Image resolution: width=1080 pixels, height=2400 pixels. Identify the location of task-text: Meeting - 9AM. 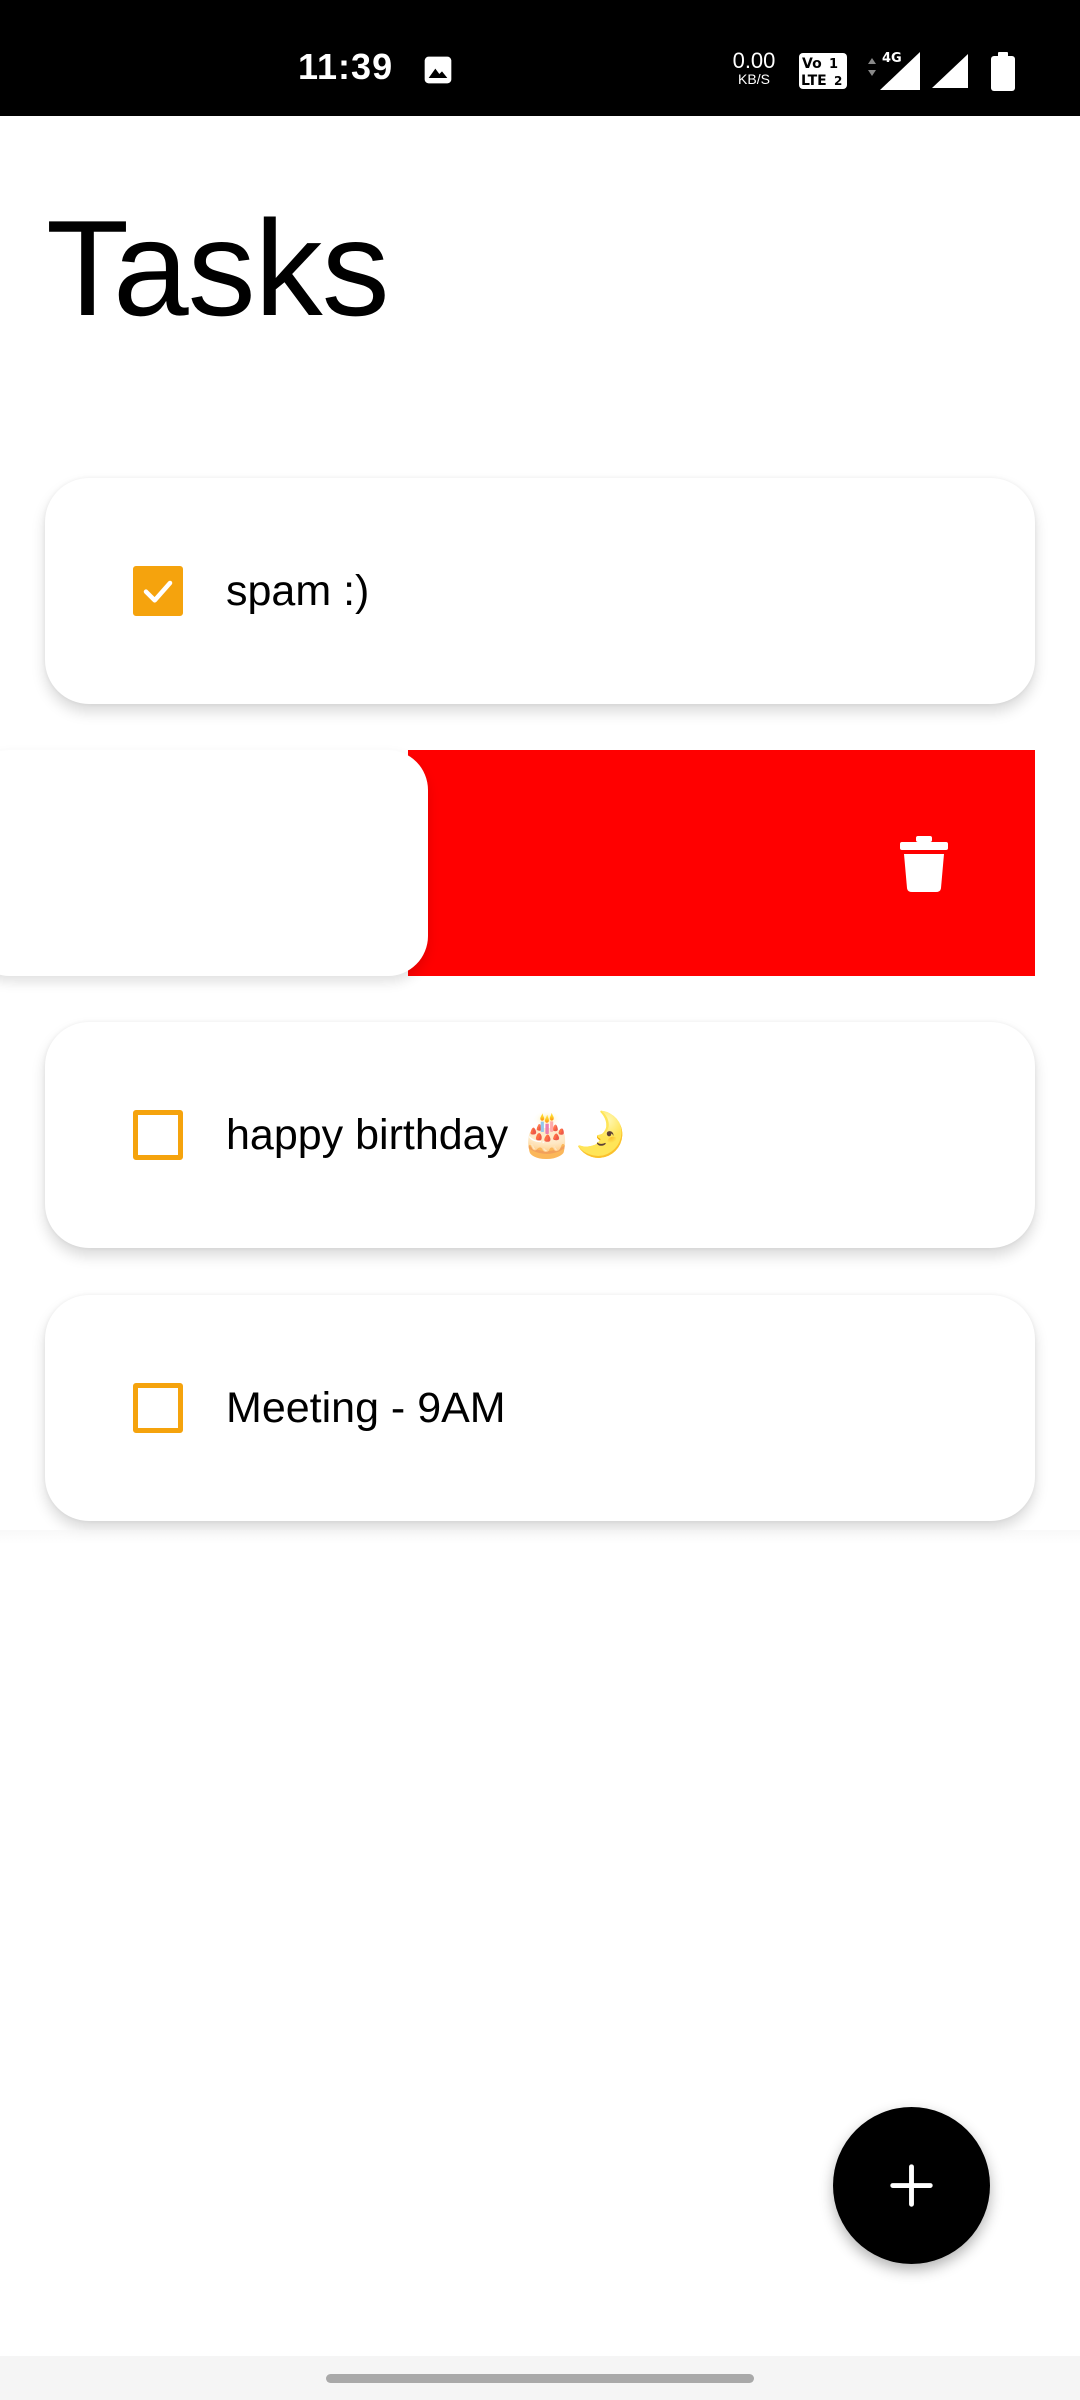
(366, 1408).